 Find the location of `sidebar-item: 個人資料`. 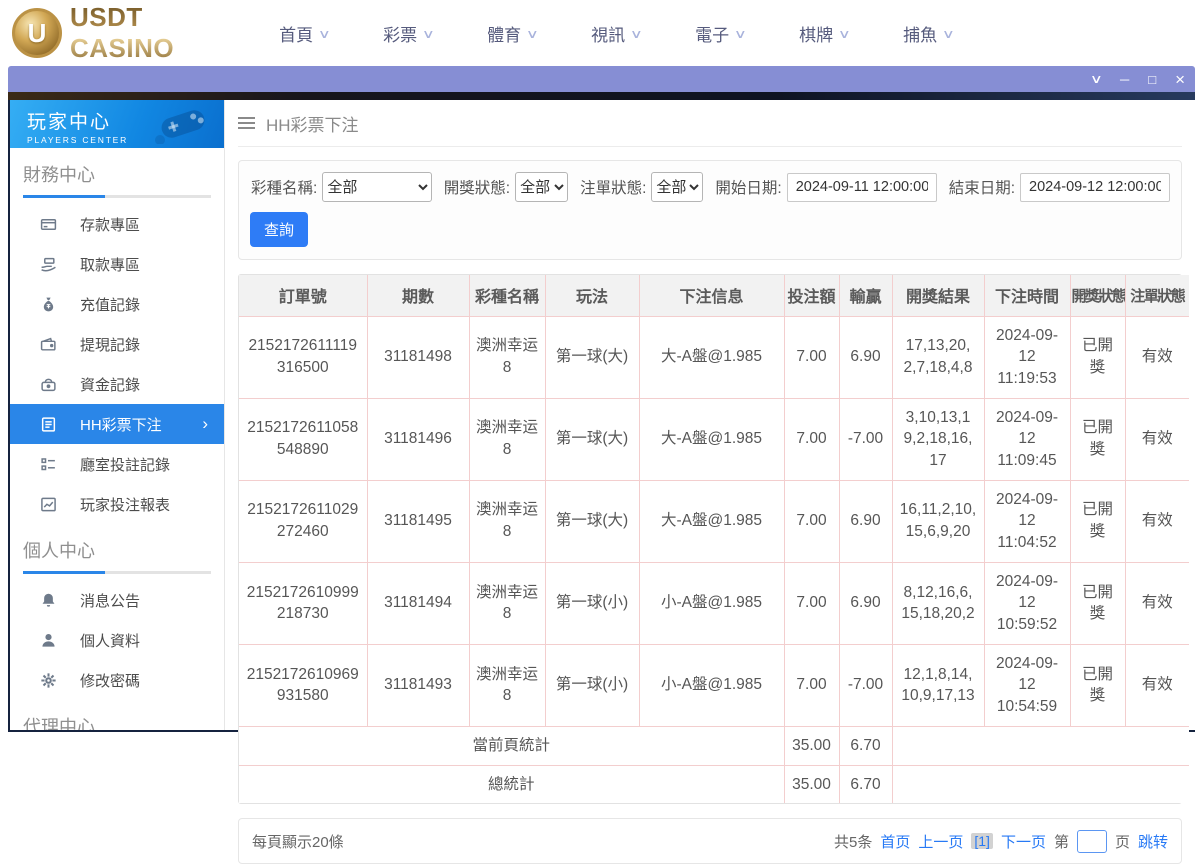

sidebar-item: 個人資料 is located at coordinates (117, 640).